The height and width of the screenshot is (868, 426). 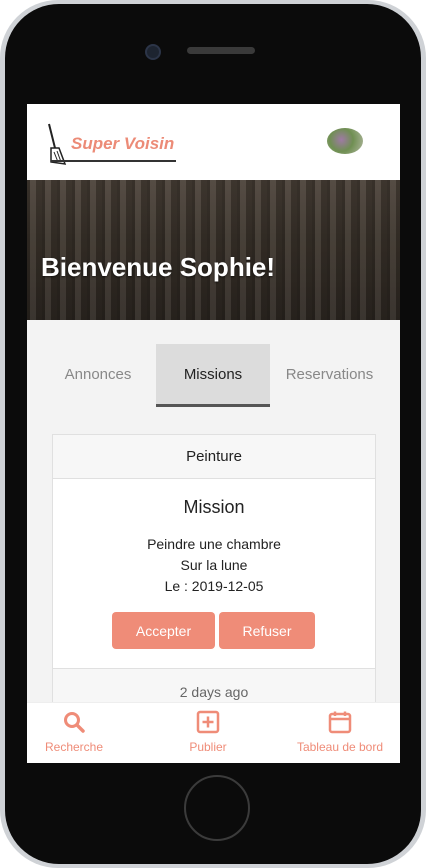 What do you see at coordinates (221, 50) in the screenshot?
I see `speaker-grille` at bounding box center [221, 50].